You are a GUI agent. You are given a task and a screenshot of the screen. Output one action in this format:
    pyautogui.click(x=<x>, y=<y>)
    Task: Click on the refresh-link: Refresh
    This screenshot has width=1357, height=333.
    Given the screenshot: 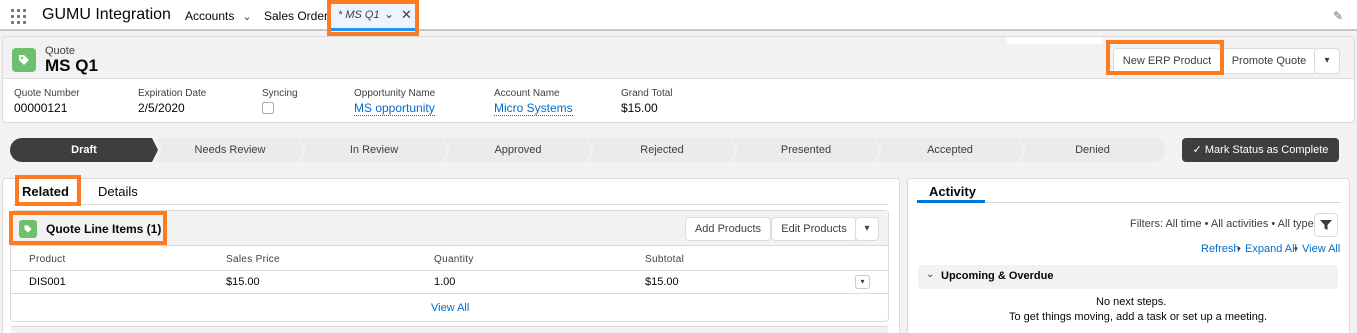 What is the action you would take?
    pyautogui.click(x=1220, y=249)
    